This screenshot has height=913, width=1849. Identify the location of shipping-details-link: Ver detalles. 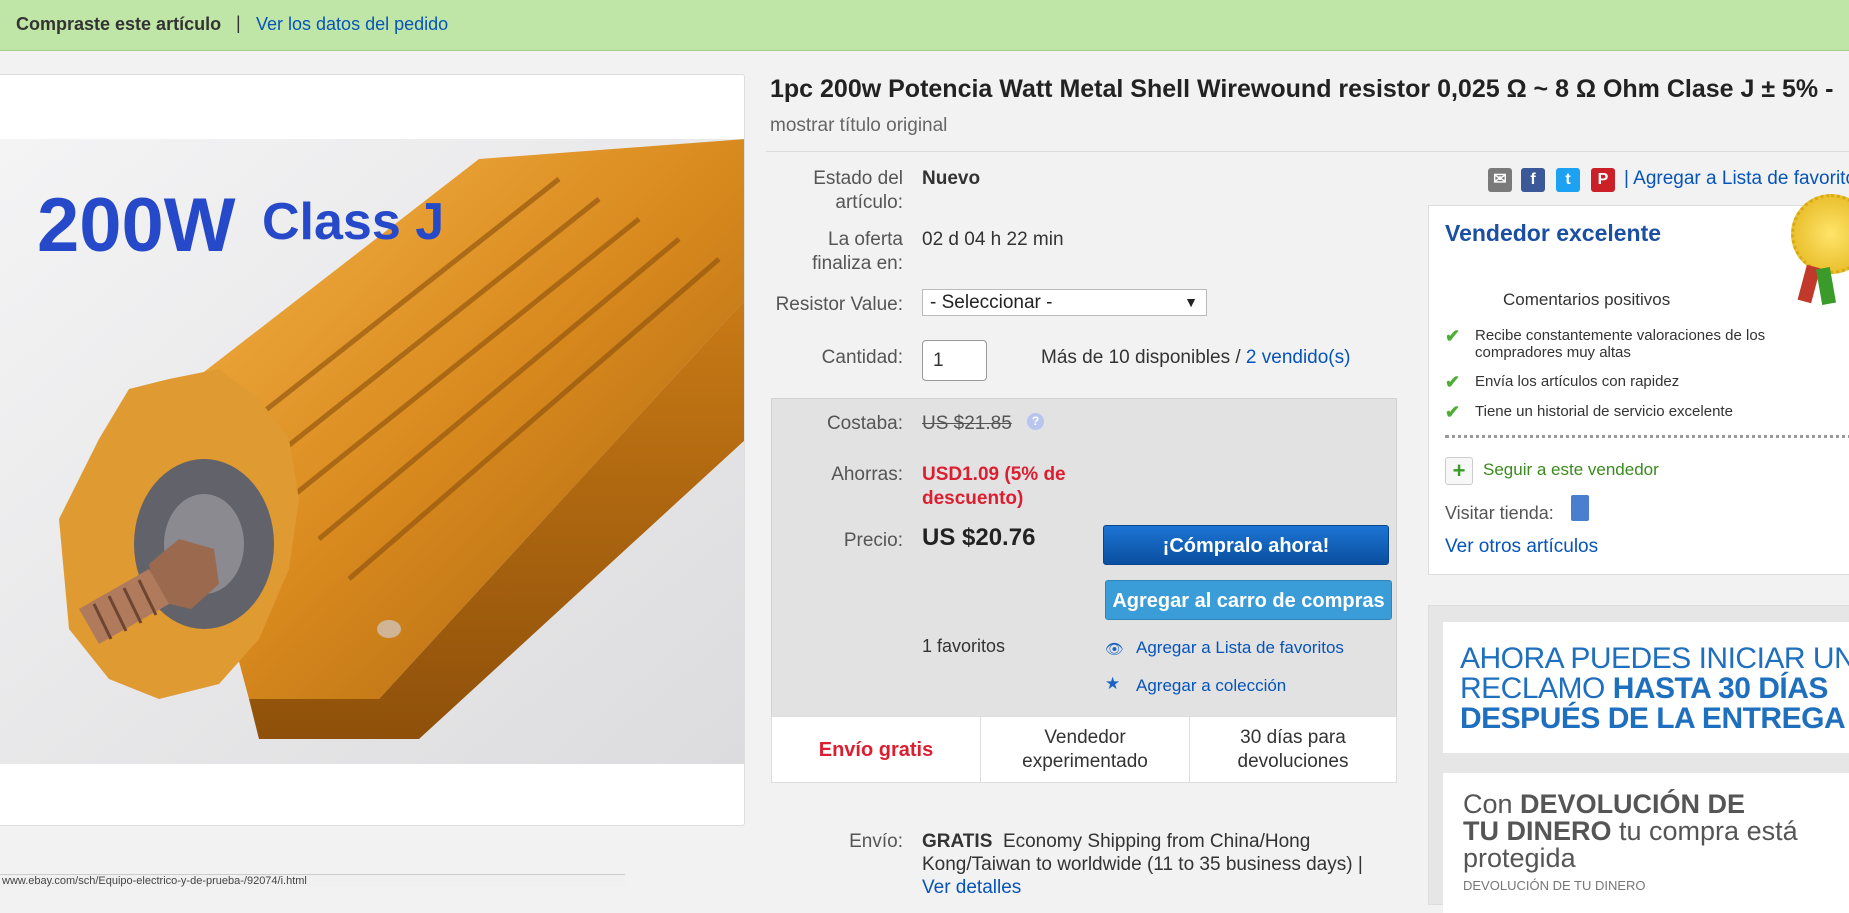
(1152, 887).